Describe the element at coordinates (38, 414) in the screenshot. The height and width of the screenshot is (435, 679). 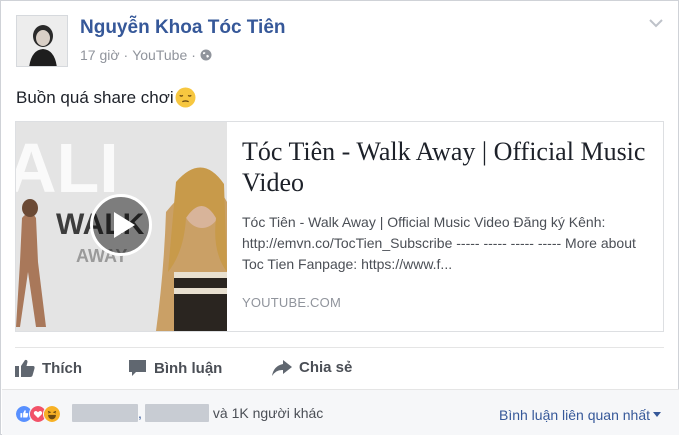
I see `reaction-icons` at that location.